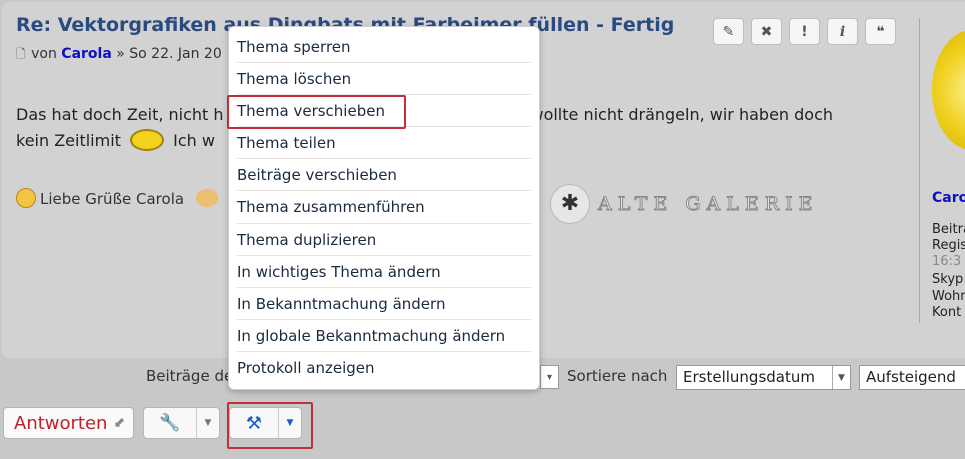 The height and width of the screenshot is (459, 965). I want to click on menu-item-make-global: In globale Bekanntmachung ändern, so click(384, 336).